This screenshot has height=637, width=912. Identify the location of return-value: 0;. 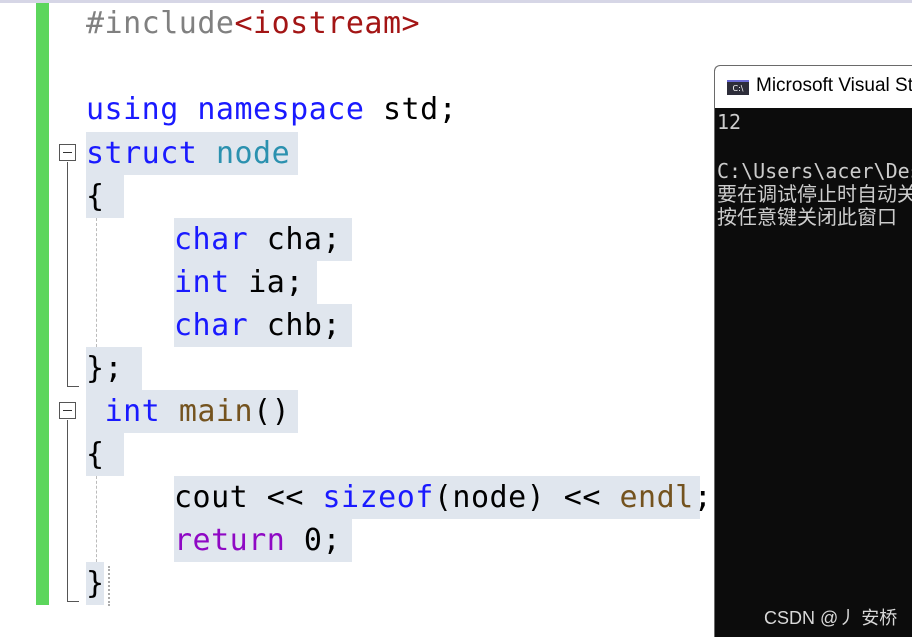
(313, 540).